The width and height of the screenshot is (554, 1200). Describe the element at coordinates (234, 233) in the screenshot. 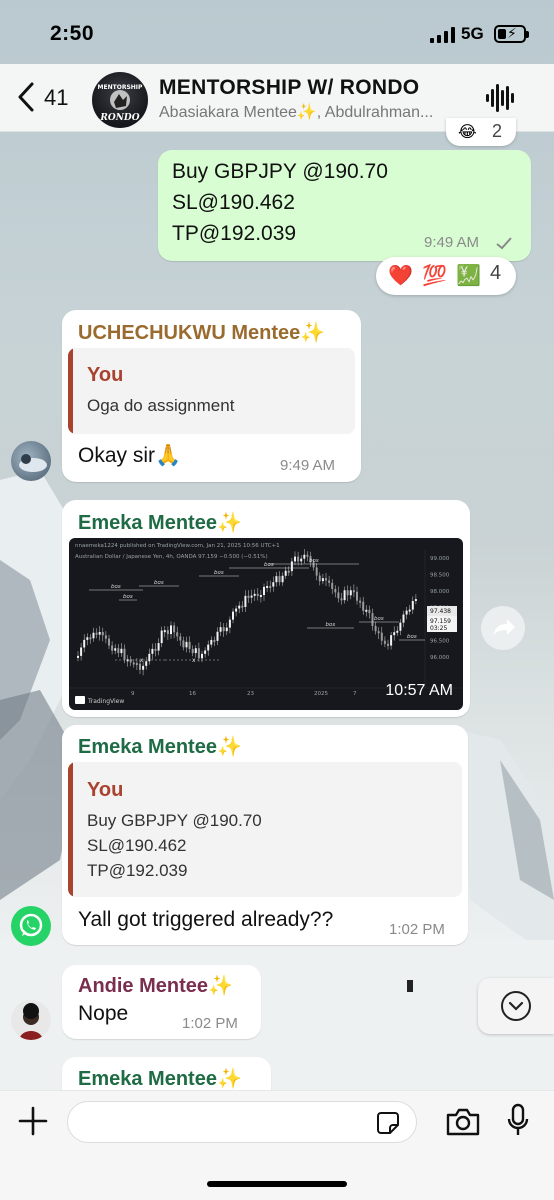

I see `message-line: TP@192.039` at that location.